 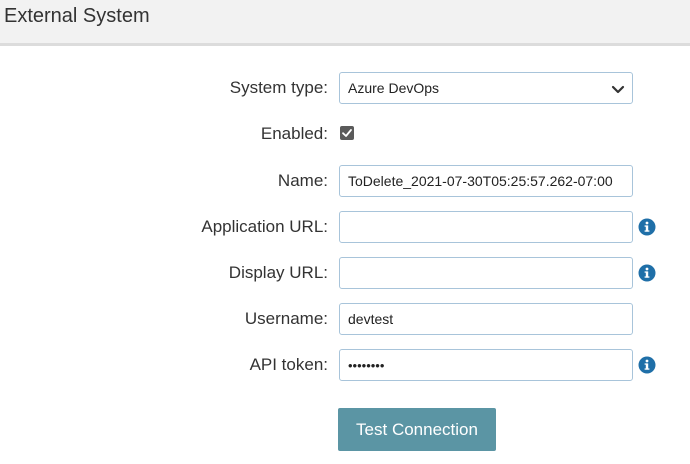 I want to click on display-url-label: Display URL:, so click(x=278, y=272).